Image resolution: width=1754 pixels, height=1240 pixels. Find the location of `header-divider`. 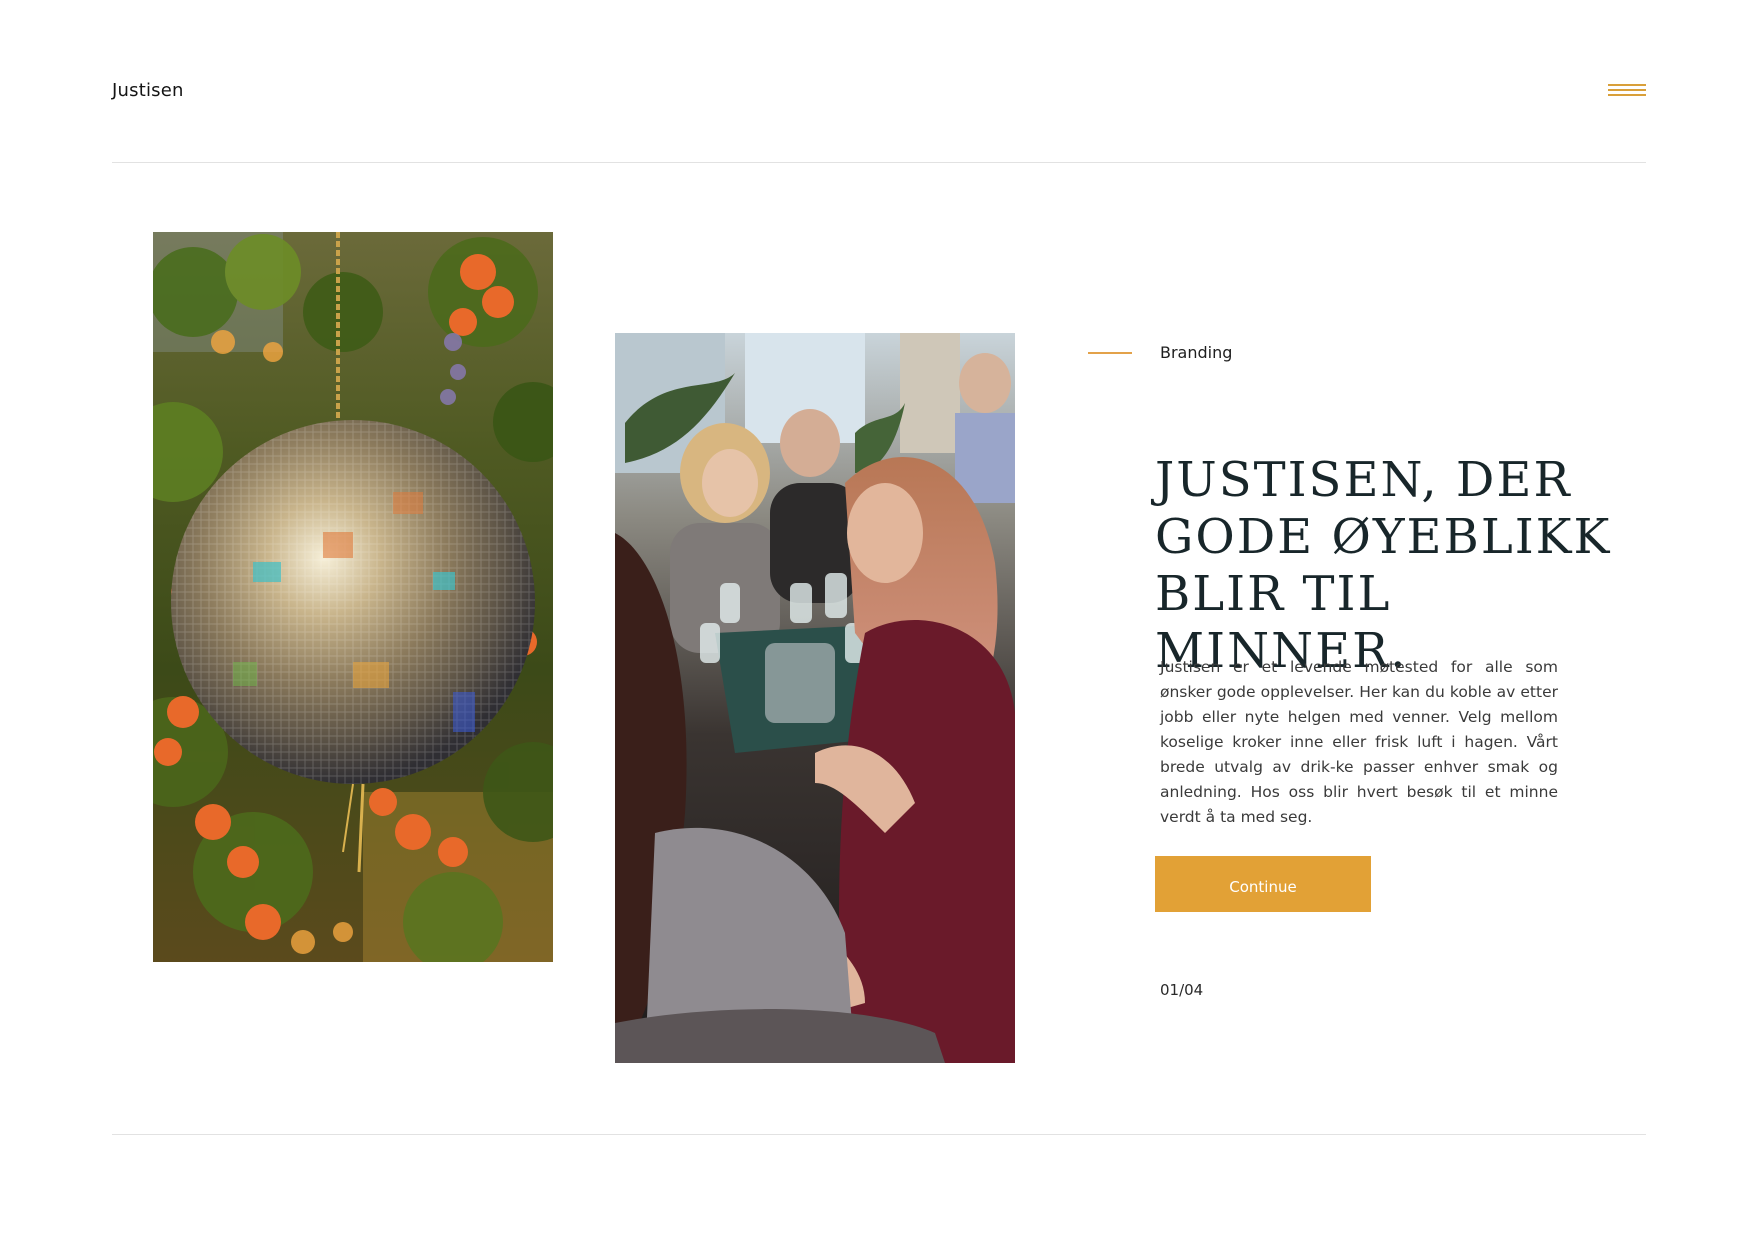

header-divider is located at coordinates (879, 162).